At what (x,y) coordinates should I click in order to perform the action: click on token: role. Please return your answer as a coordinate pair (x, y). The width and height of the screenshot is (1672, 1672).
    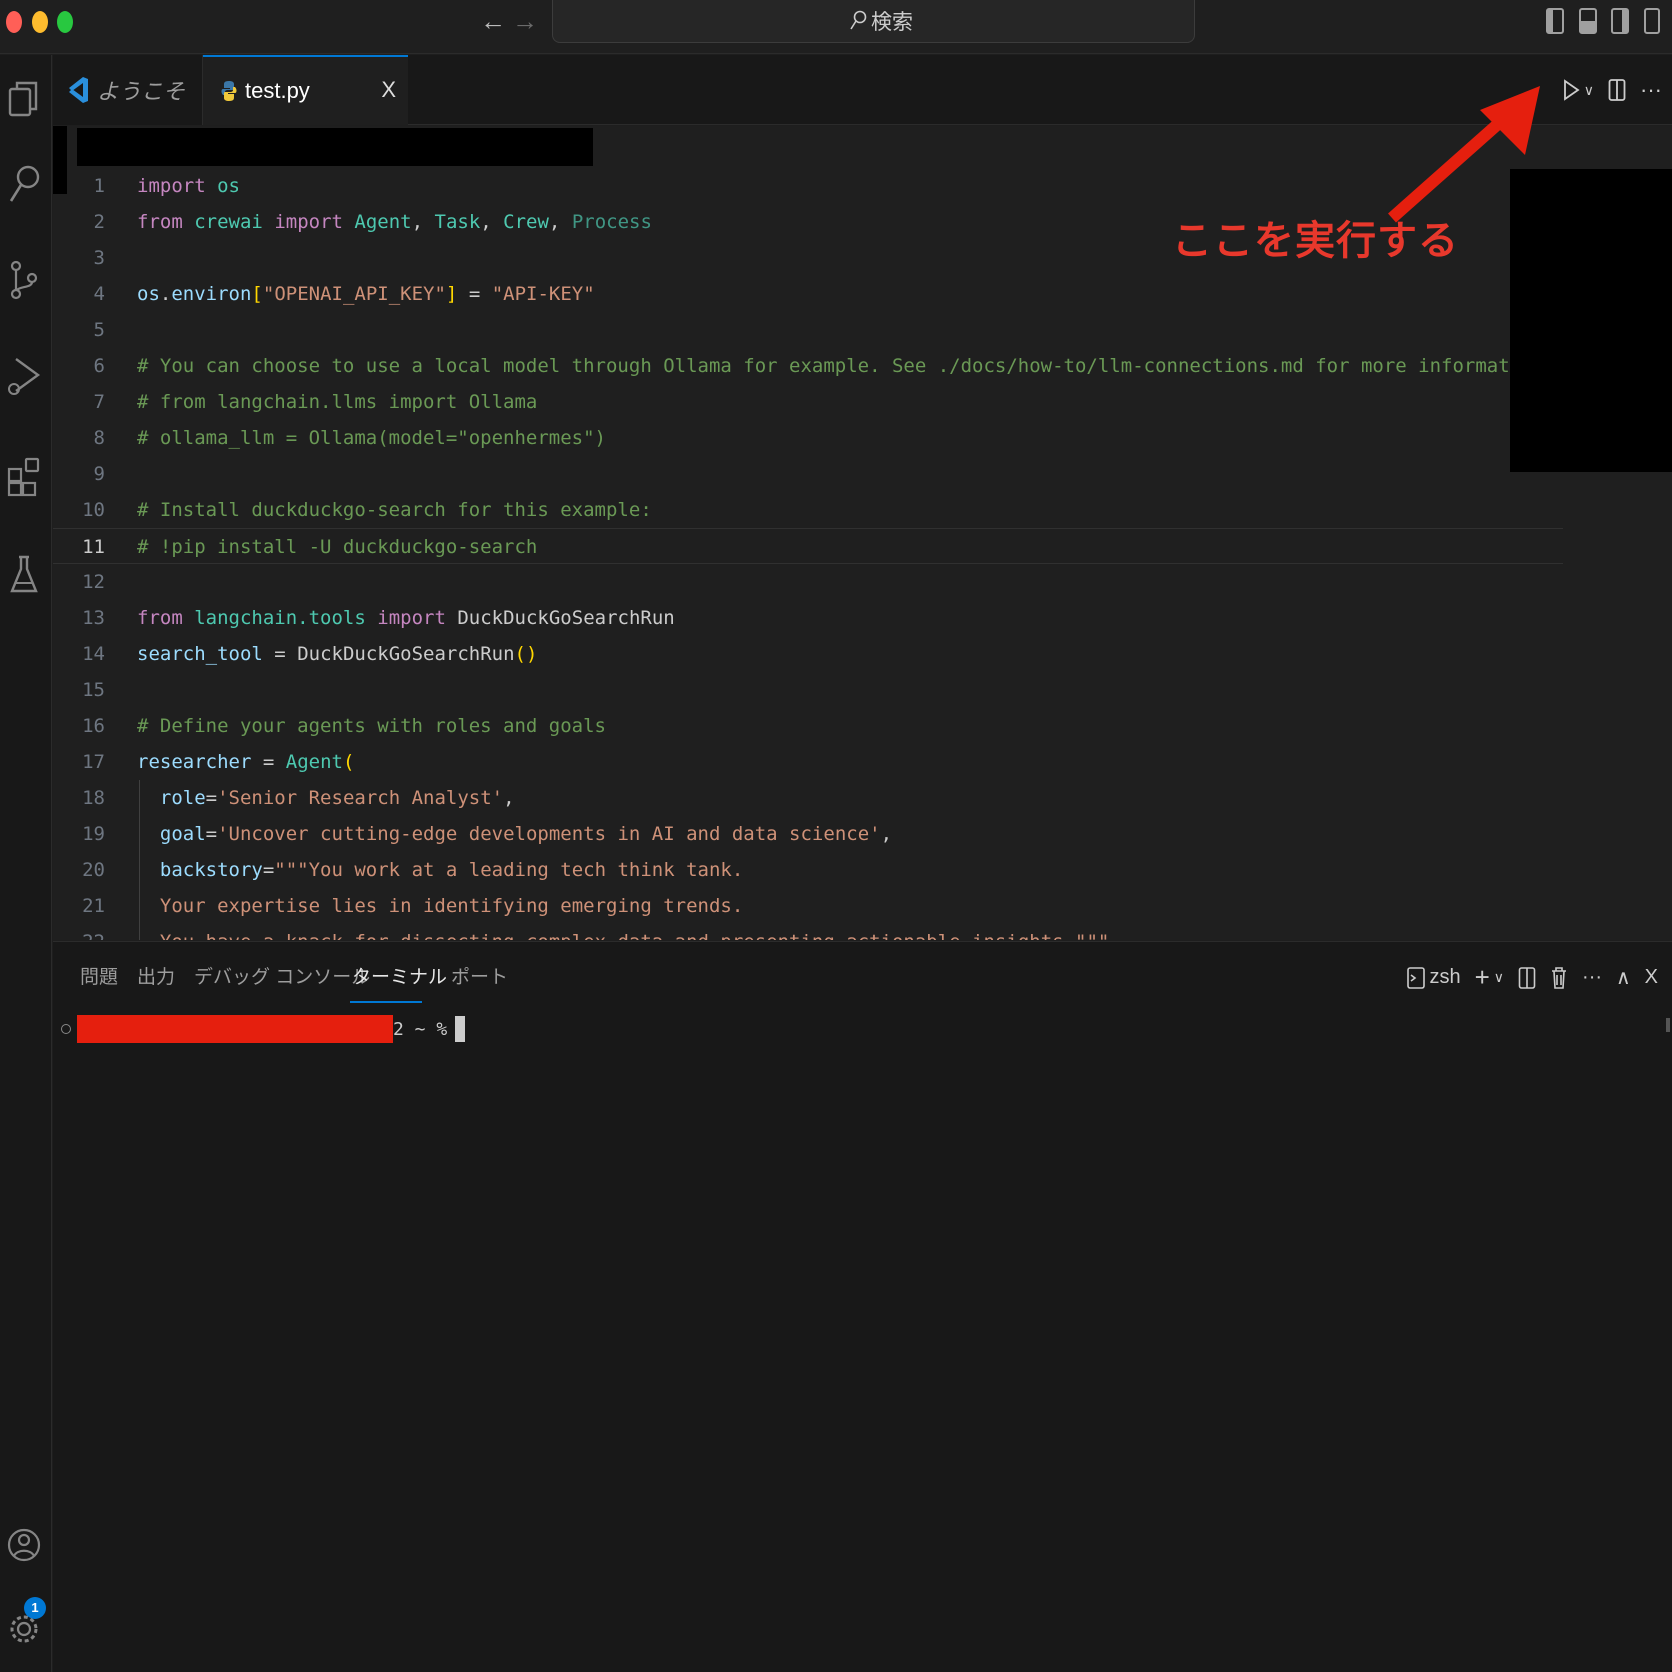
    Looking at the image, I should click on (182, 798).